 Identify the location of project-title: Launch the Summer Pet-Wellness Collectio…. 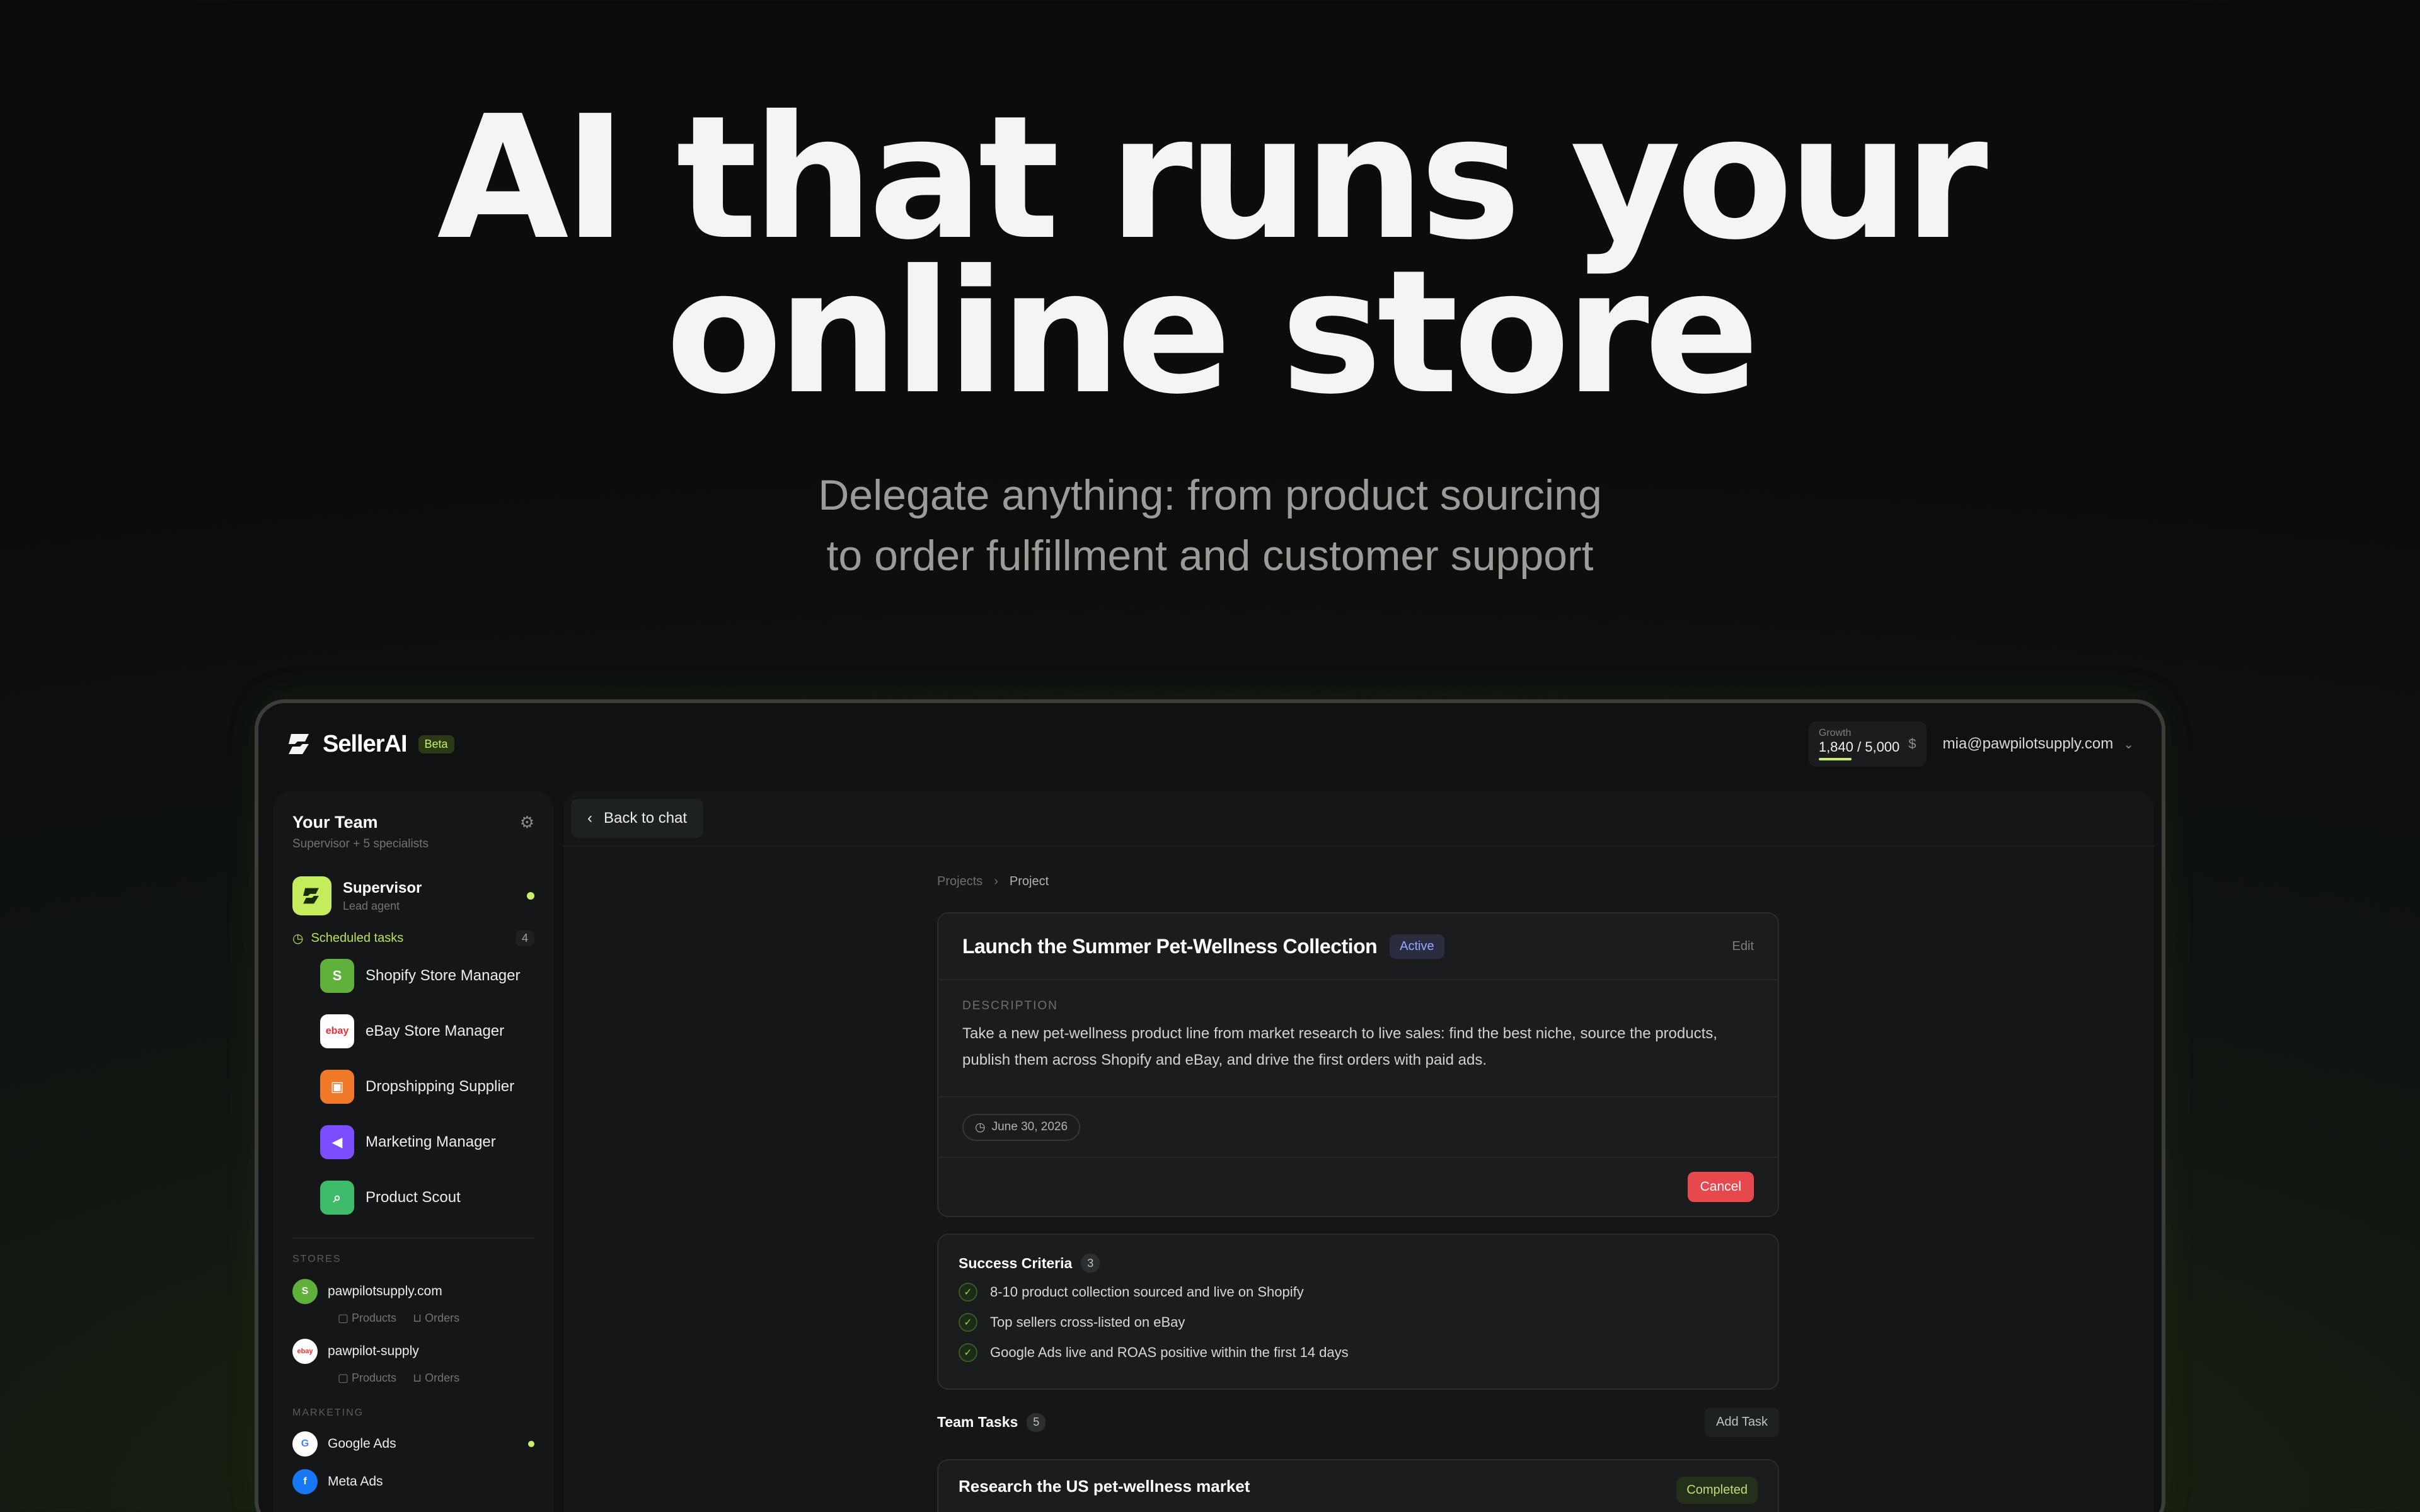
(1170, 946).